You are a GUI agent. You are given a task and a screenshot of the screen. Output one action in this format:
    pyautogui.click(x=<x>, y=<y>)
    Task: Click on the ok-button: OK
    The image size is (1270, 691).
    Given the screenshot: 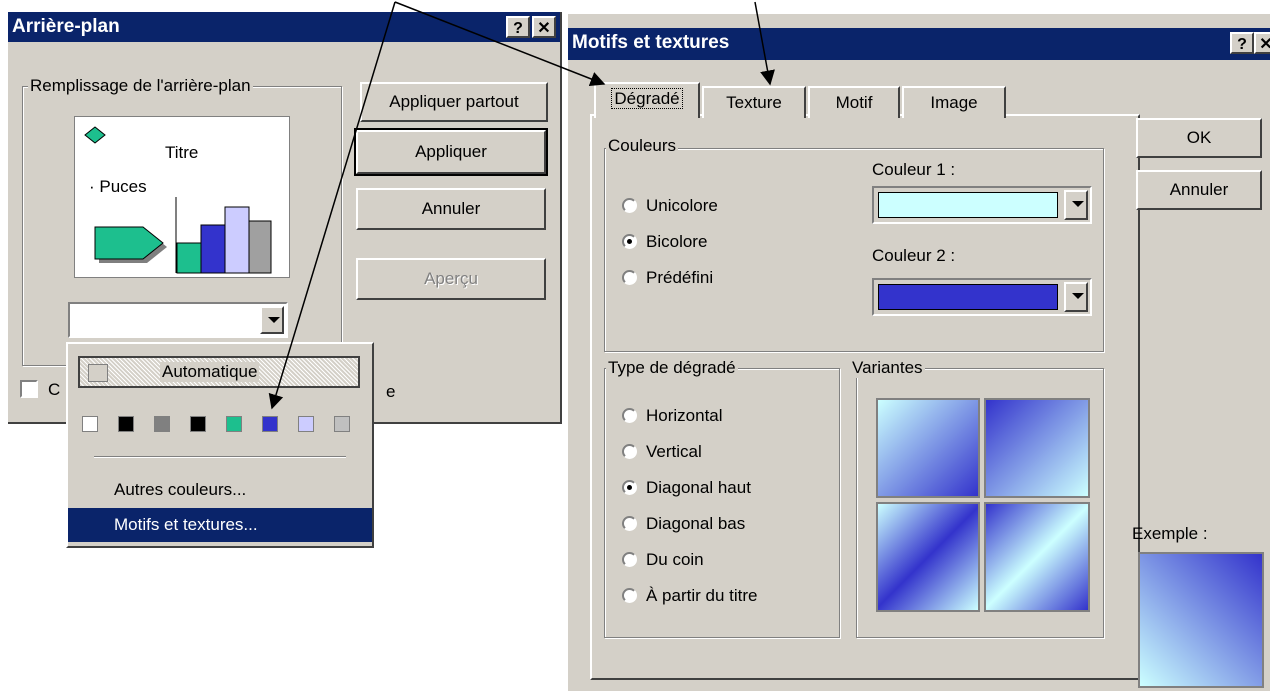 What is the action you would take?
    pyautogui.click(x=1199, y=138)
    